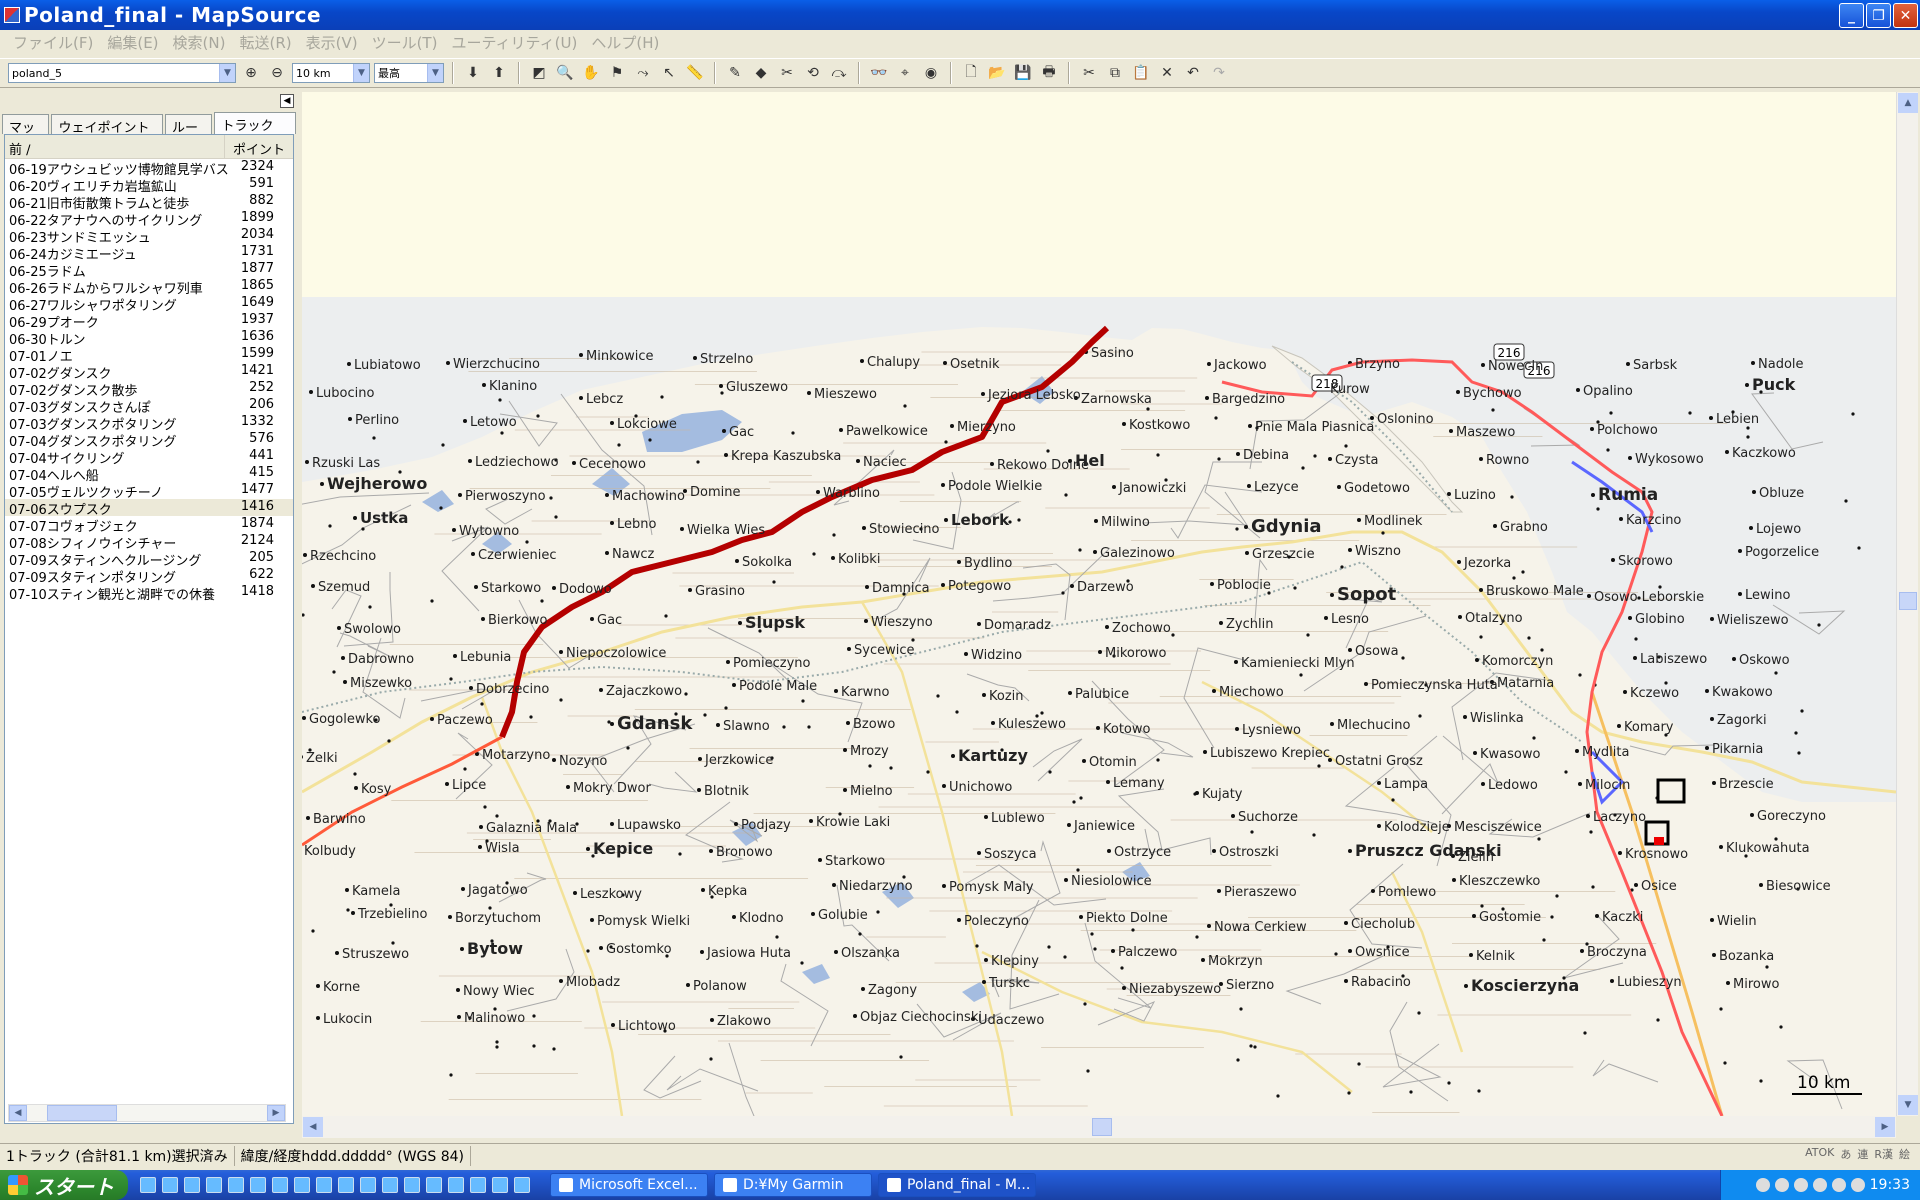 The image size is (1920, 1200). I want to click on delete-icon: ✕, so click(1167, 73).